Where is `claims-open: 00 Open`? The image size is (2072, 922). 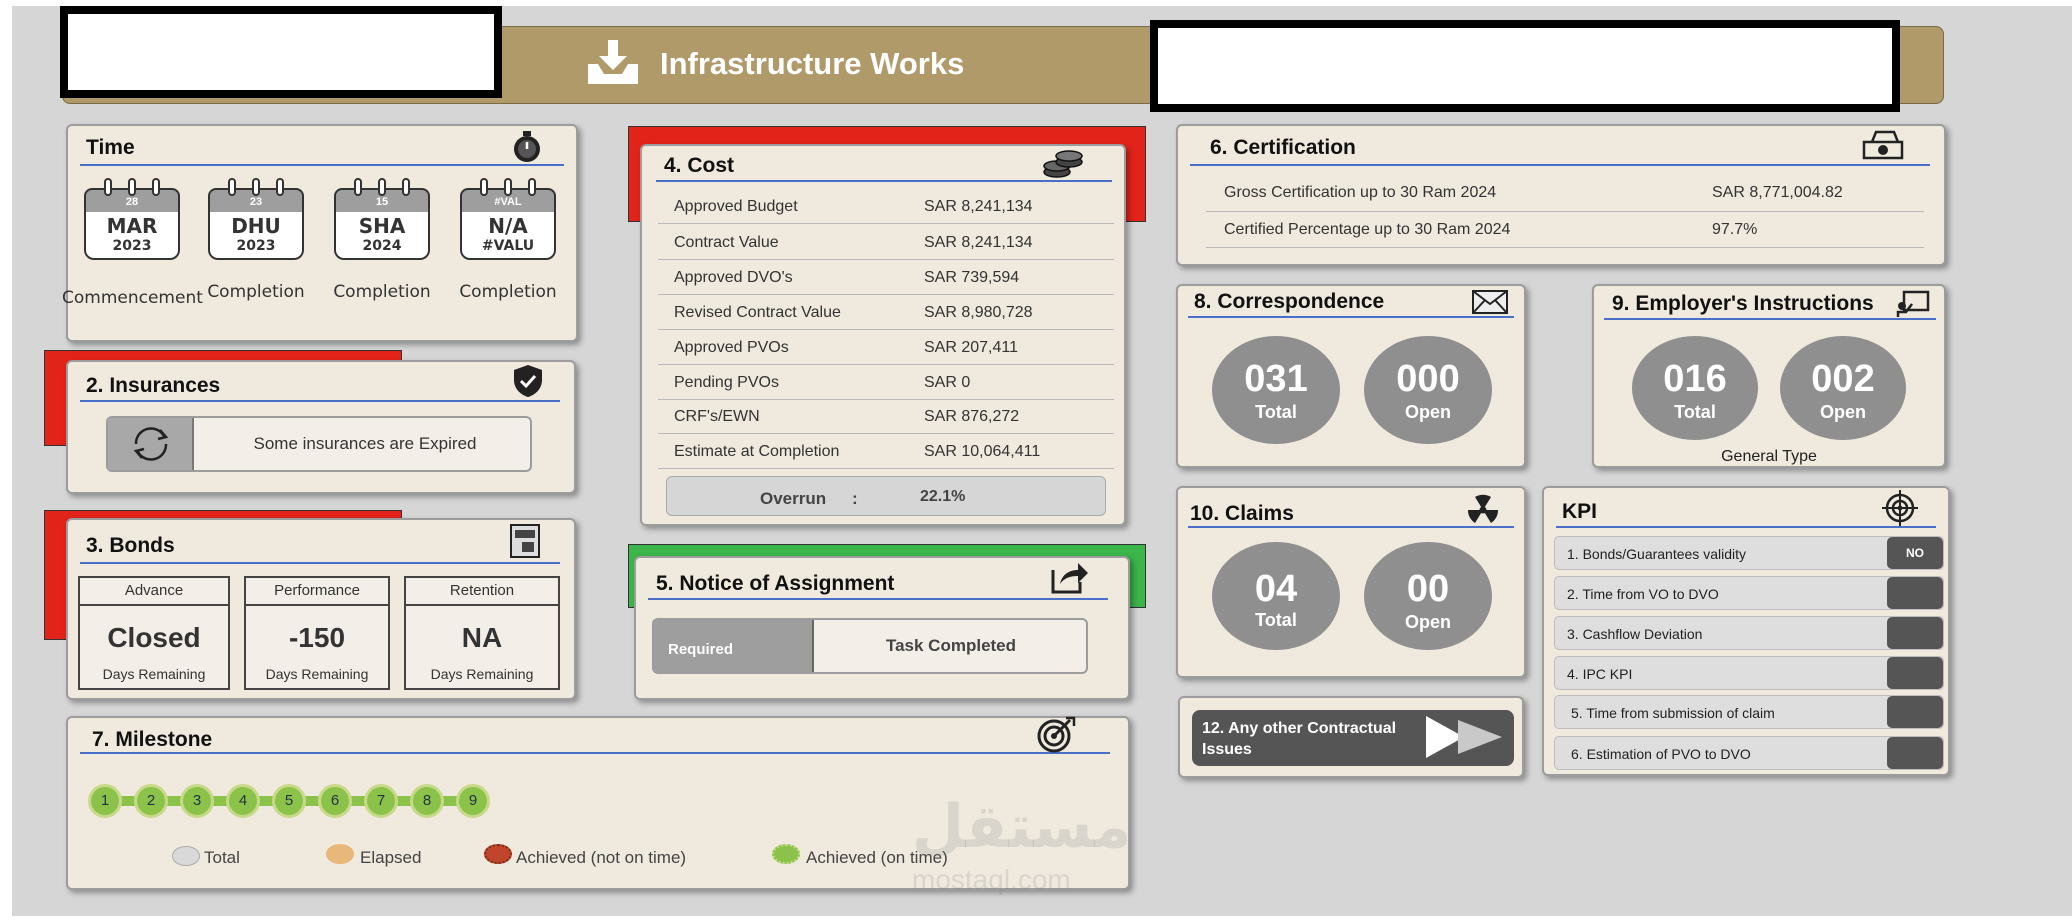 claims-open: 00 Open is located at coordinates (1428, 596).